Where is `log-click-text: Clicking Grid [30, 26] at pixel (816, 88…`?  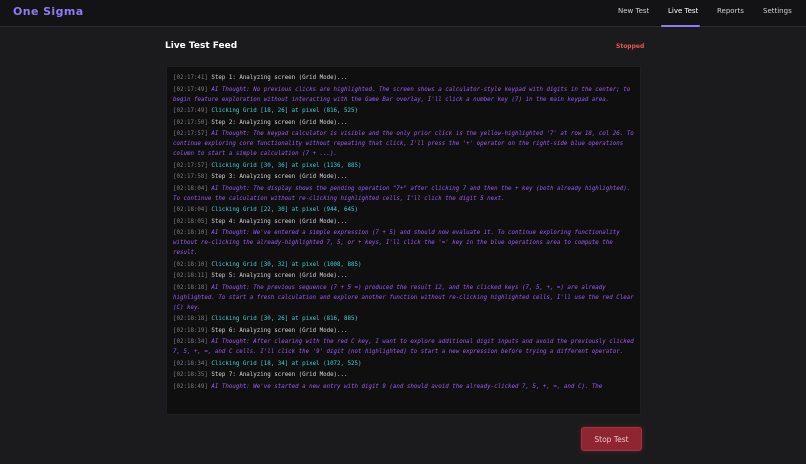 log-click-text: Clicking Grid [30, 26] at pixel (816, 88… is located at coordinates (284, 319).